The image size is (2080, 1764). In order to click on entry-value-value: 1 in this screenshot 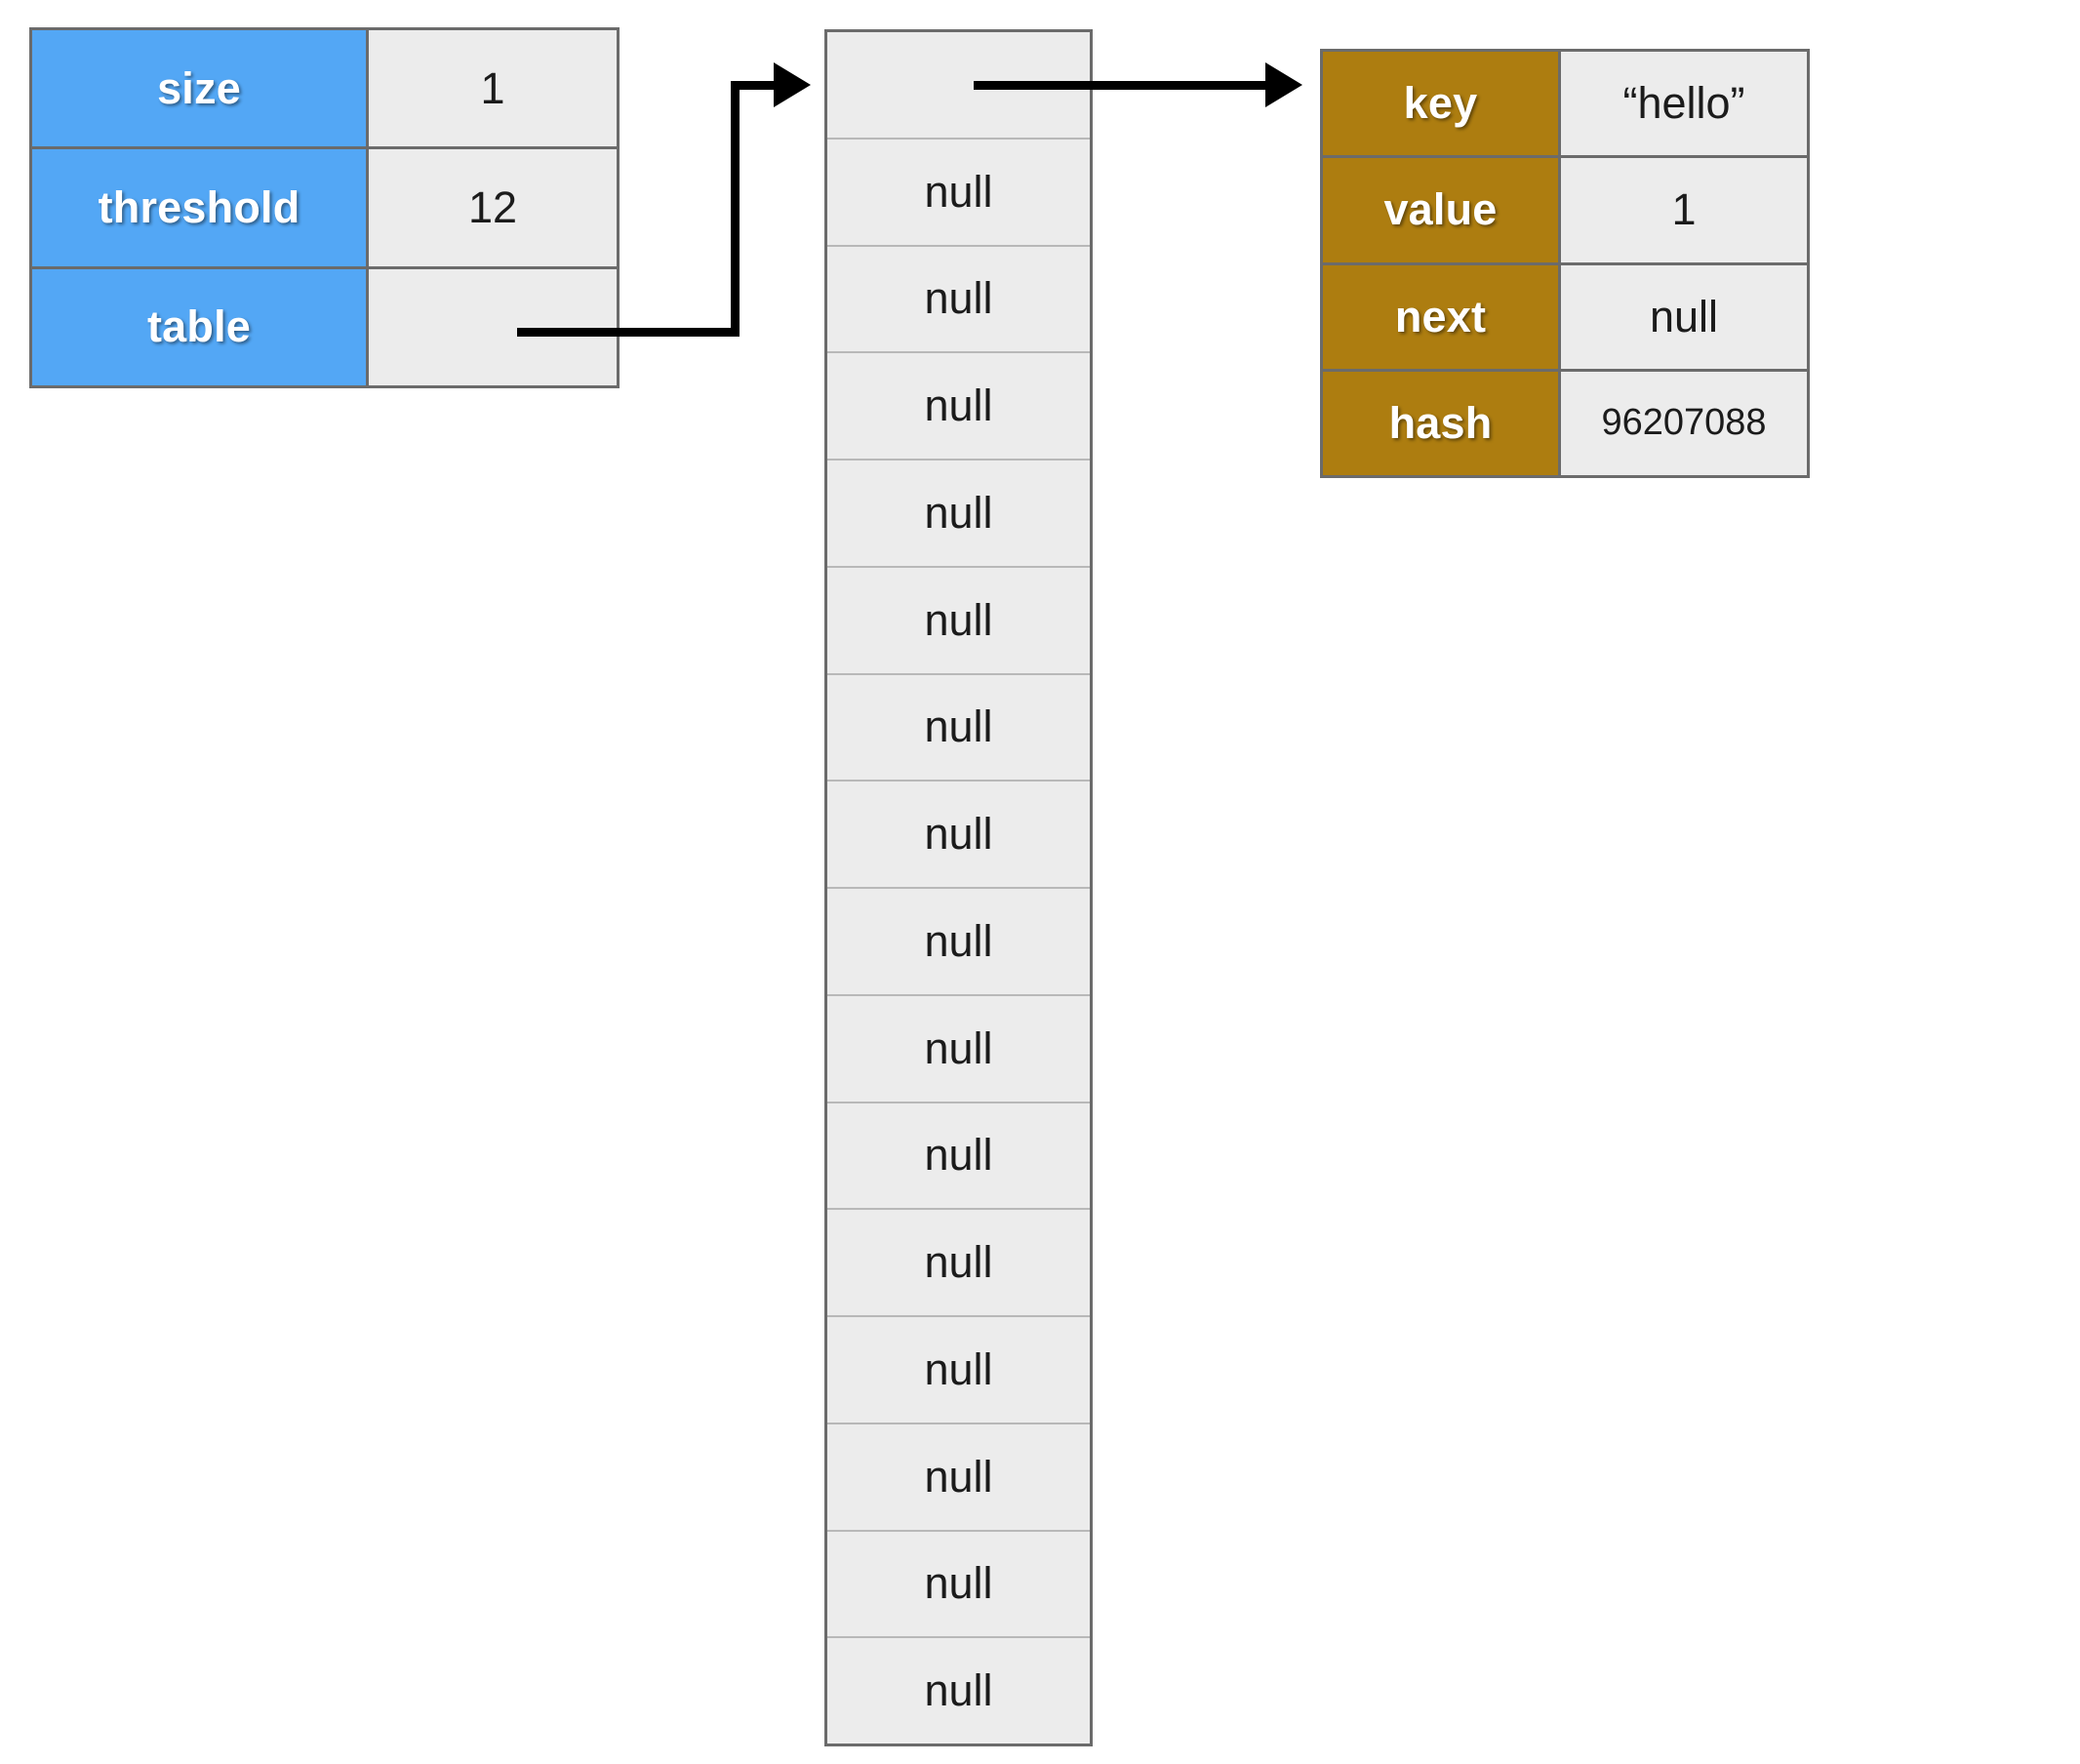, I will do `click(1684, 210)`.